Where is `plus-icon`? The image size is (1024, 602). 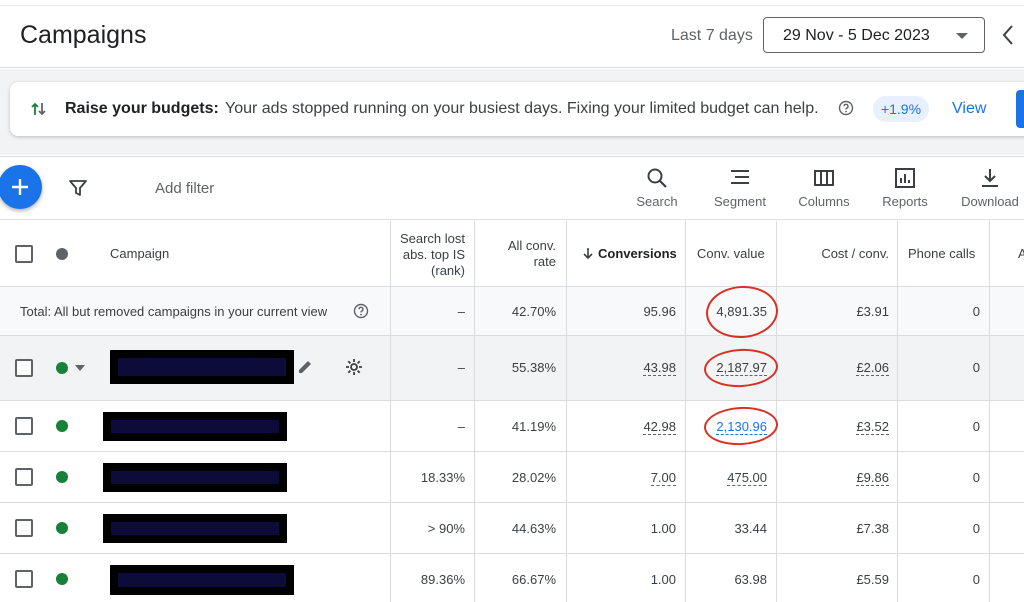 plus-icon is located at coordinates (20, 187).